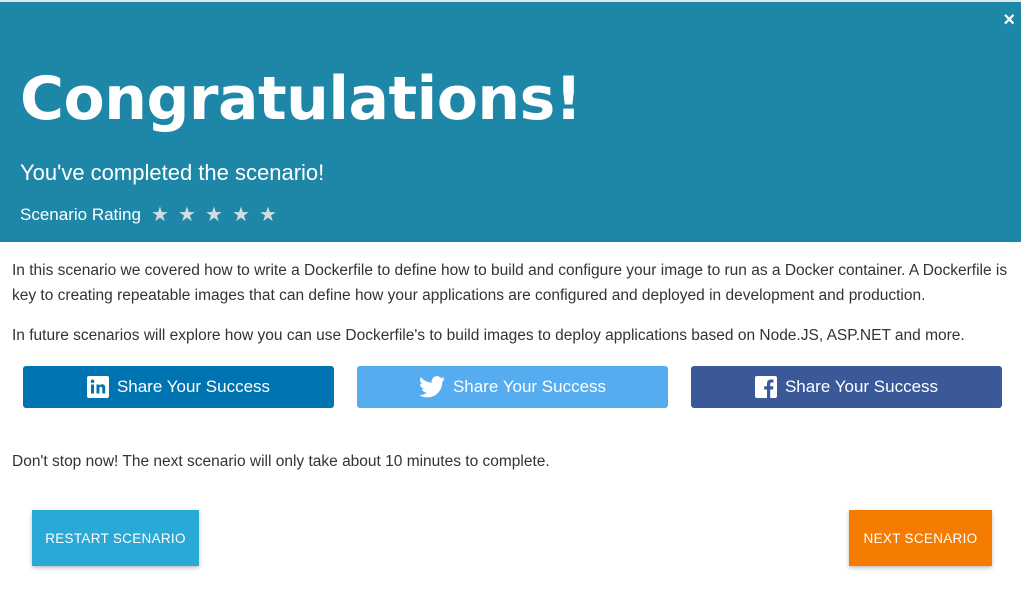  I want to click on share-facebook-label: Share Your Success, so click(861, 386).